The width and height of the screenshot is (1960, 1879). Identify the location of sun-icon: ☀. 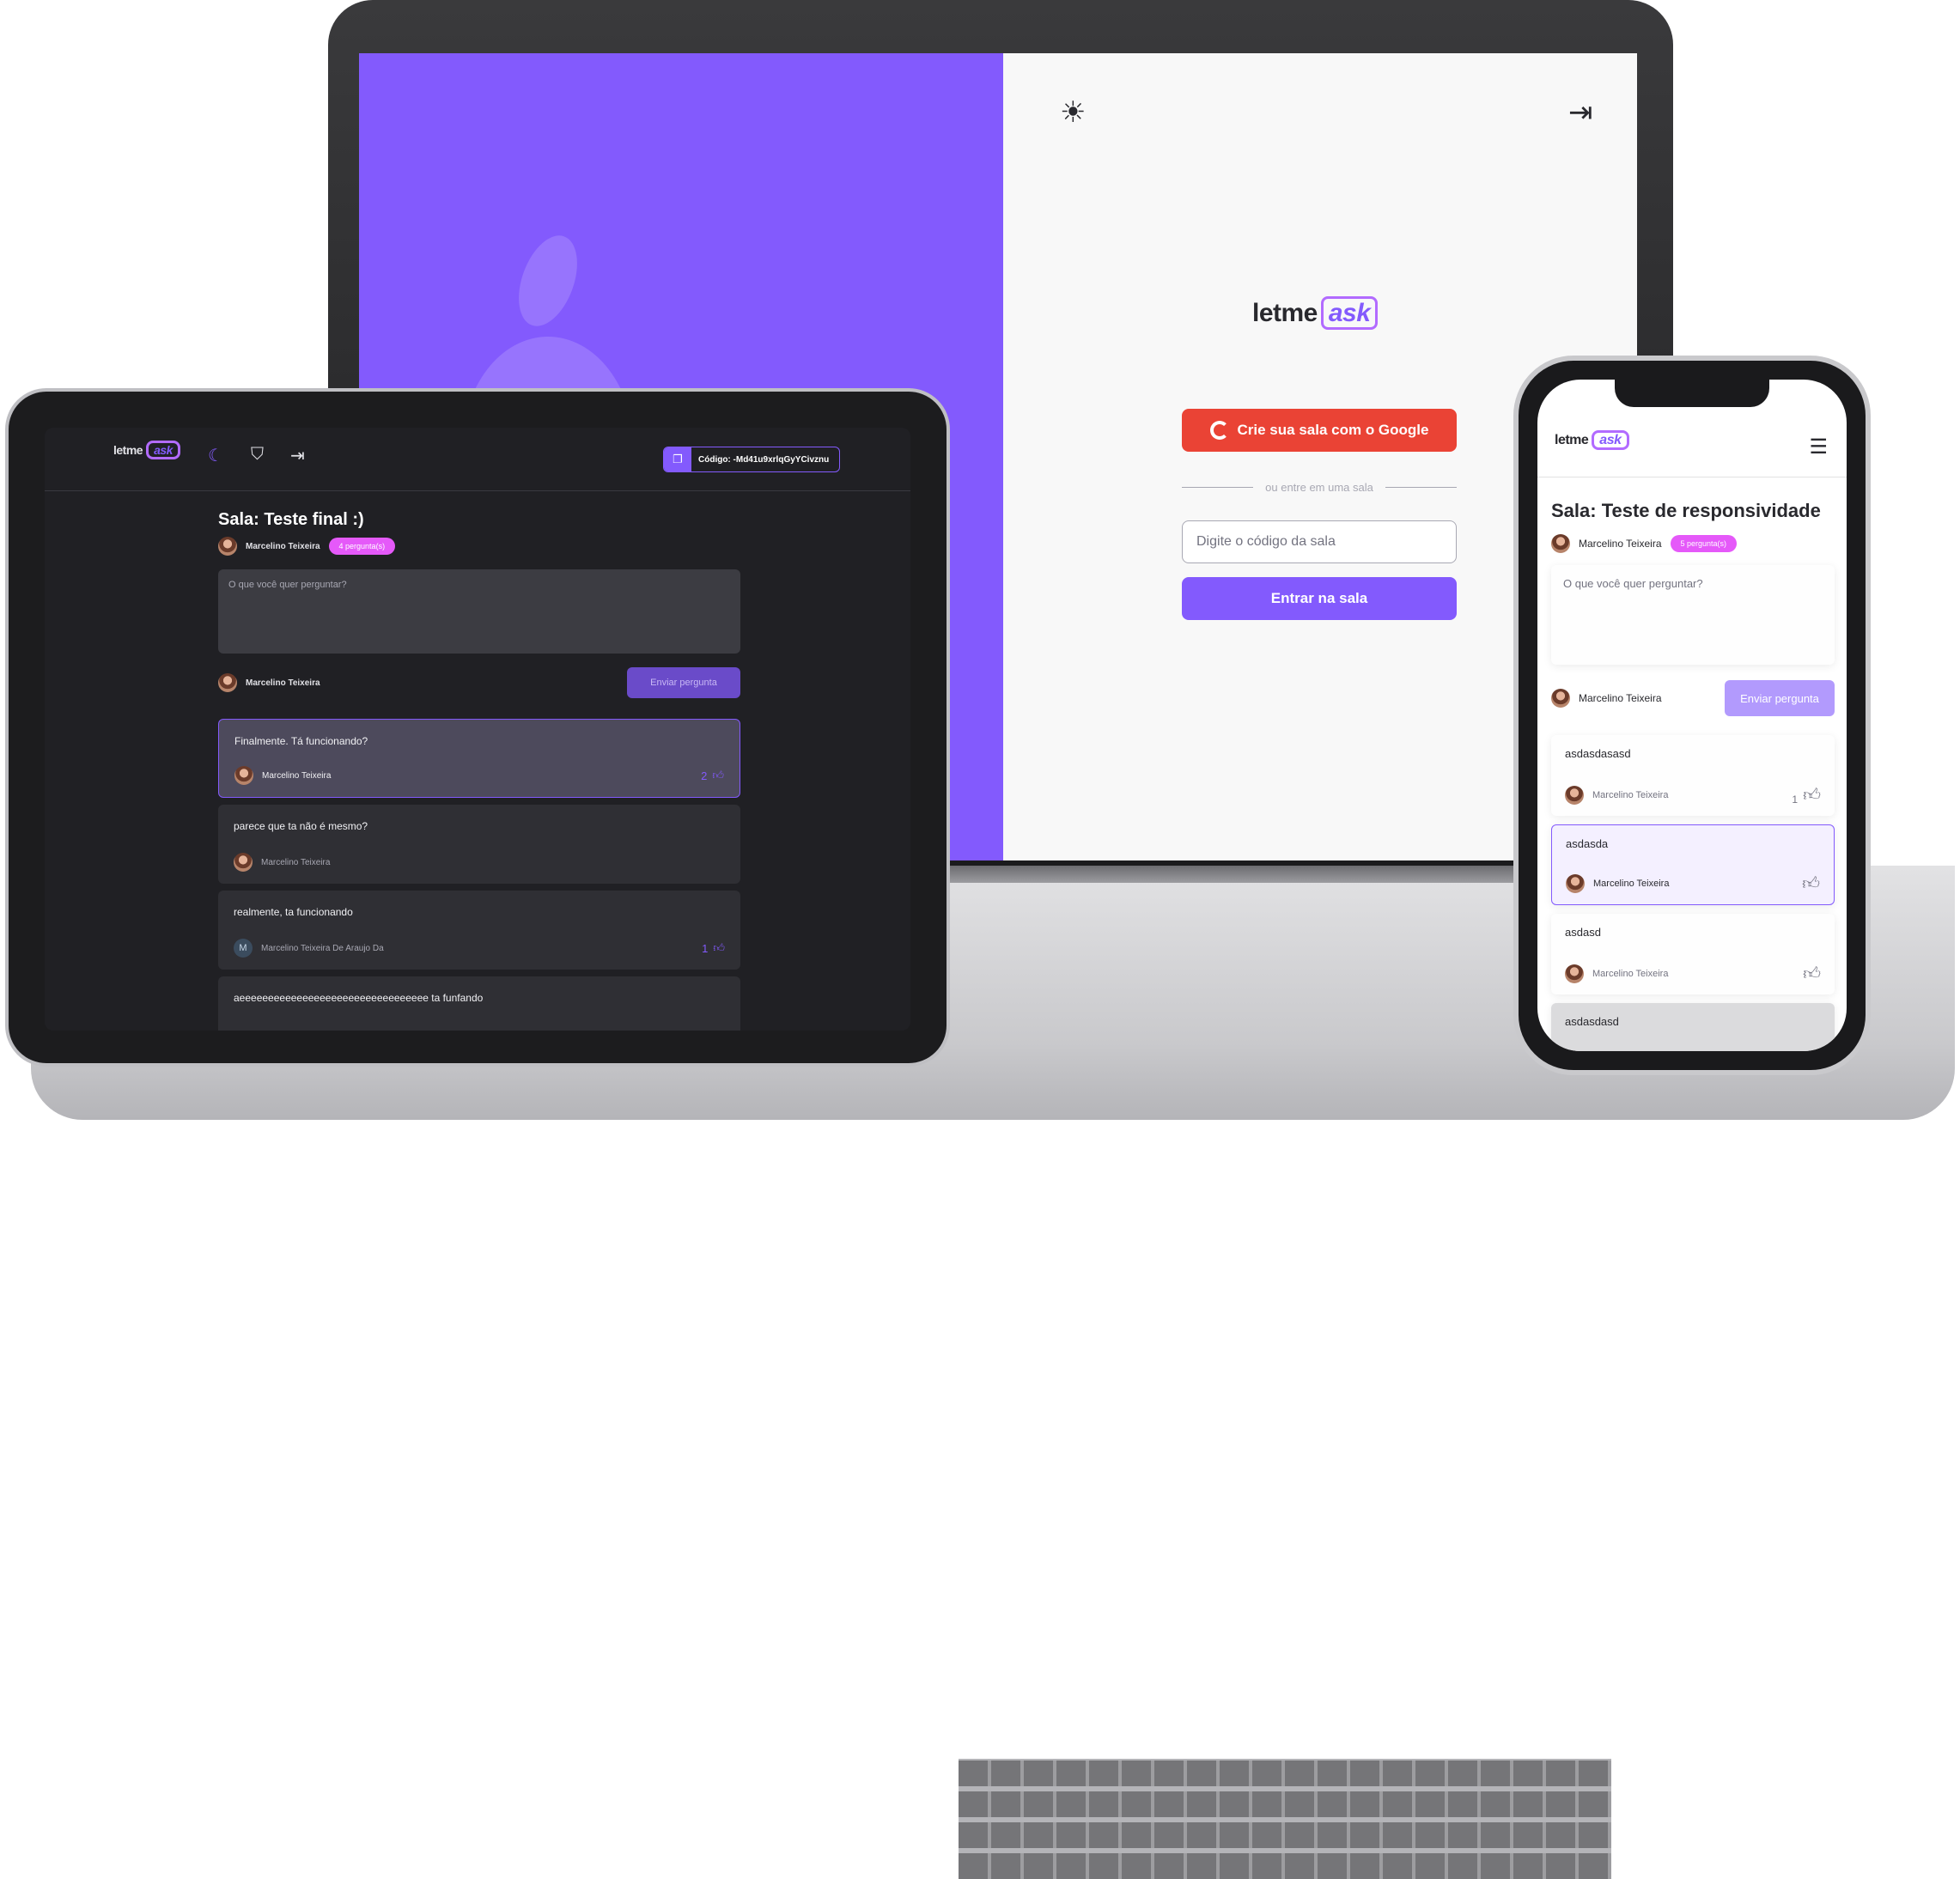
(1073, 112).